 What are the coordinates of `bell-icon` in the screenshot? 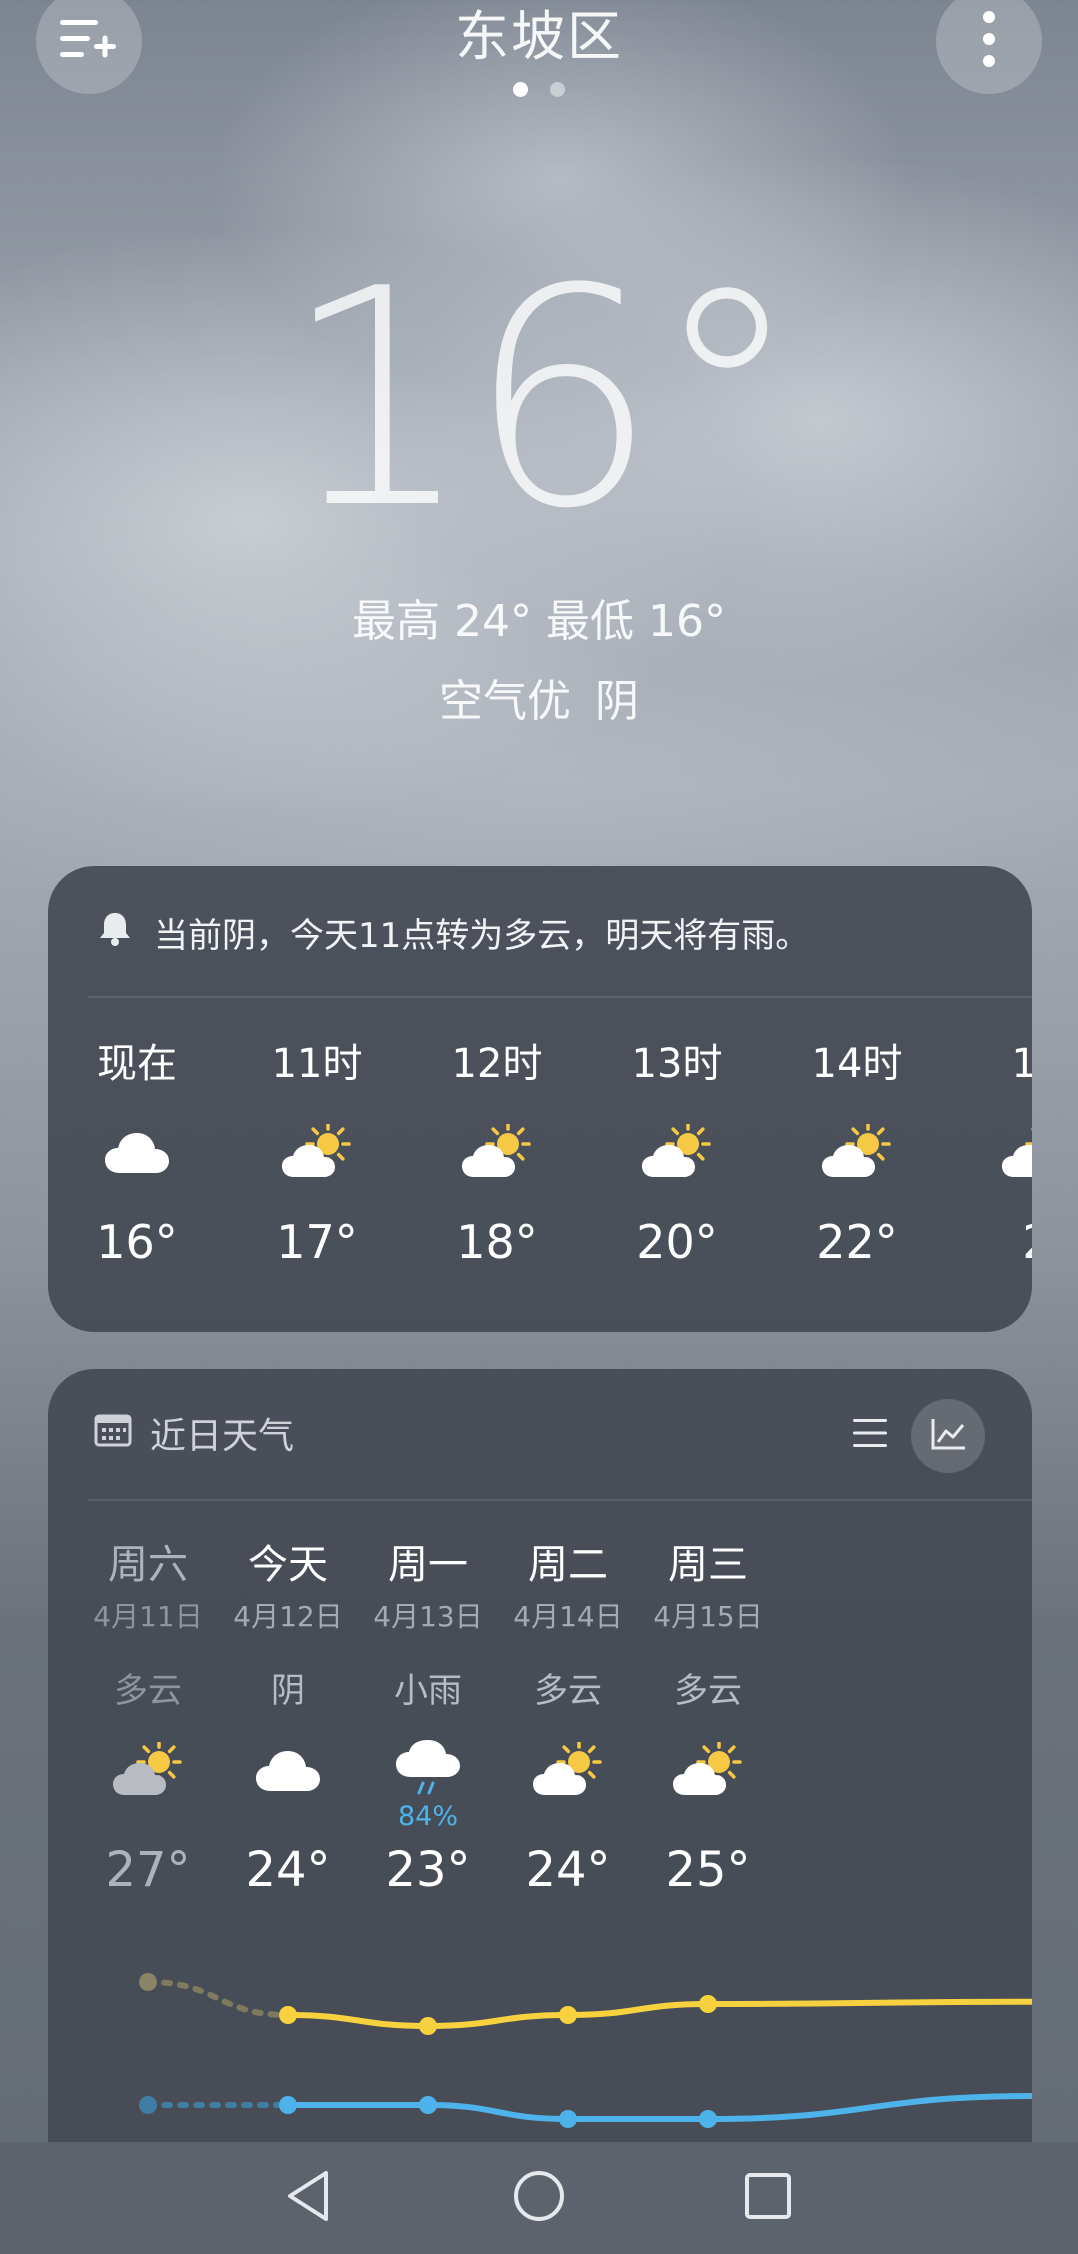 It's located at (115, 932).